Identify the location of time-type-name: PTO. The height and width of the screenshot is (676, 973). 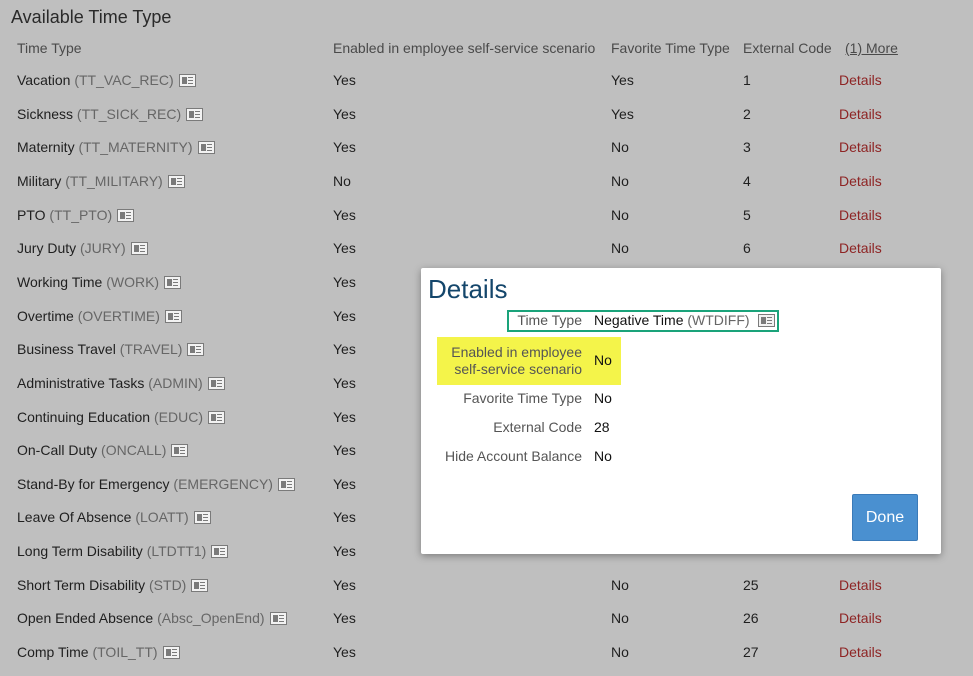
(31, 214).